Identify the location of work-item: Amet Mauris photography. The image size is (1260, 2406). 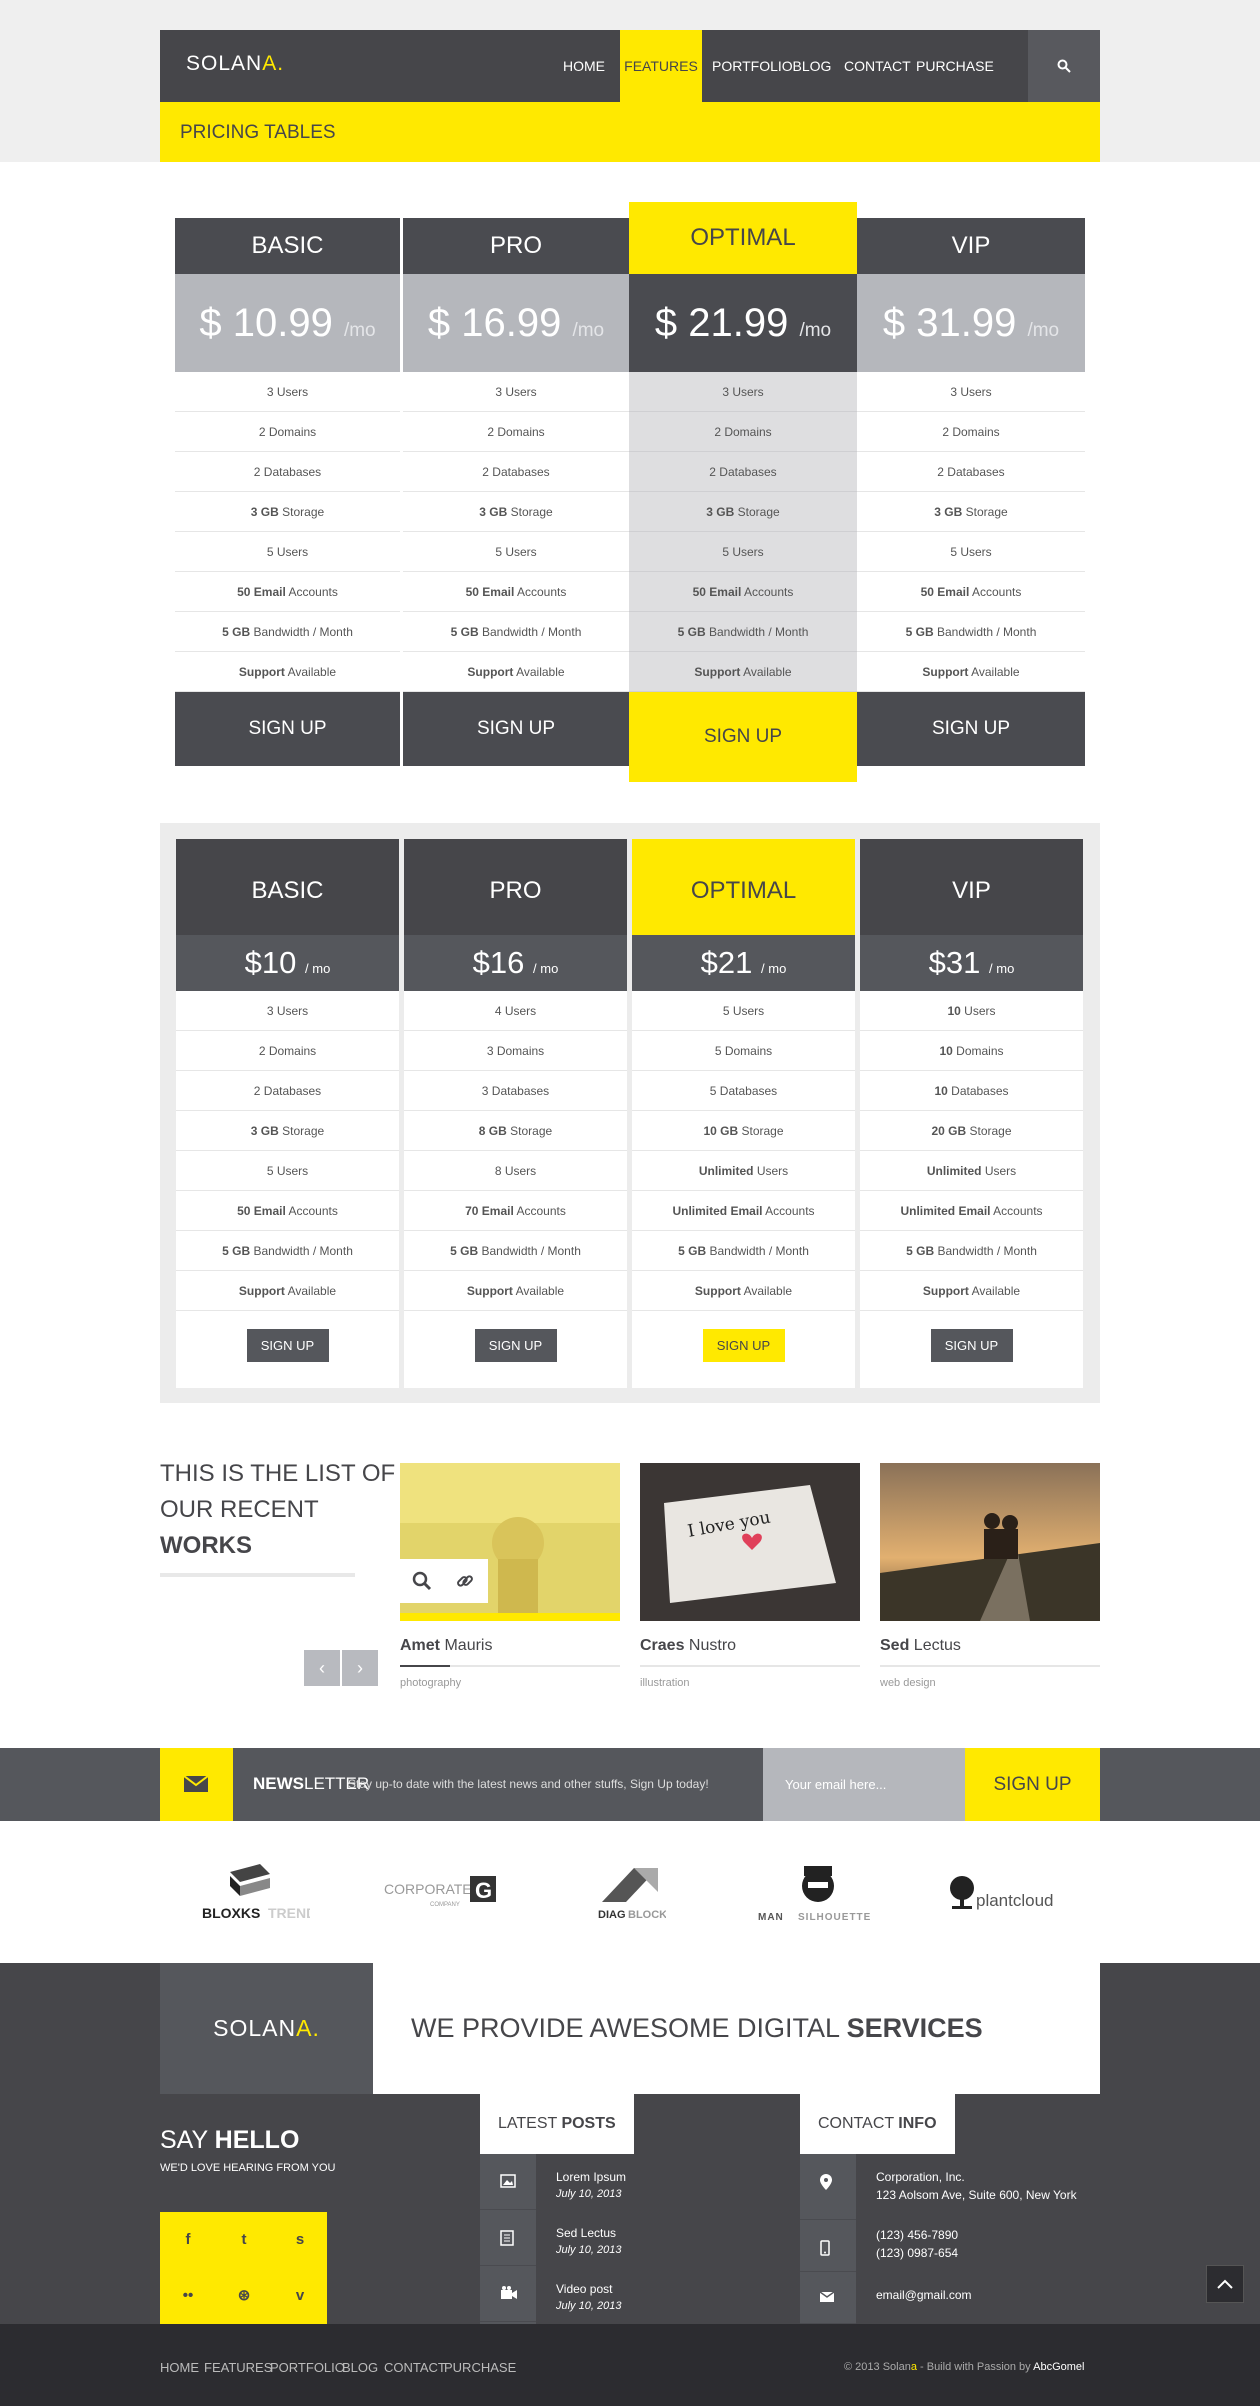
(510, 1576).